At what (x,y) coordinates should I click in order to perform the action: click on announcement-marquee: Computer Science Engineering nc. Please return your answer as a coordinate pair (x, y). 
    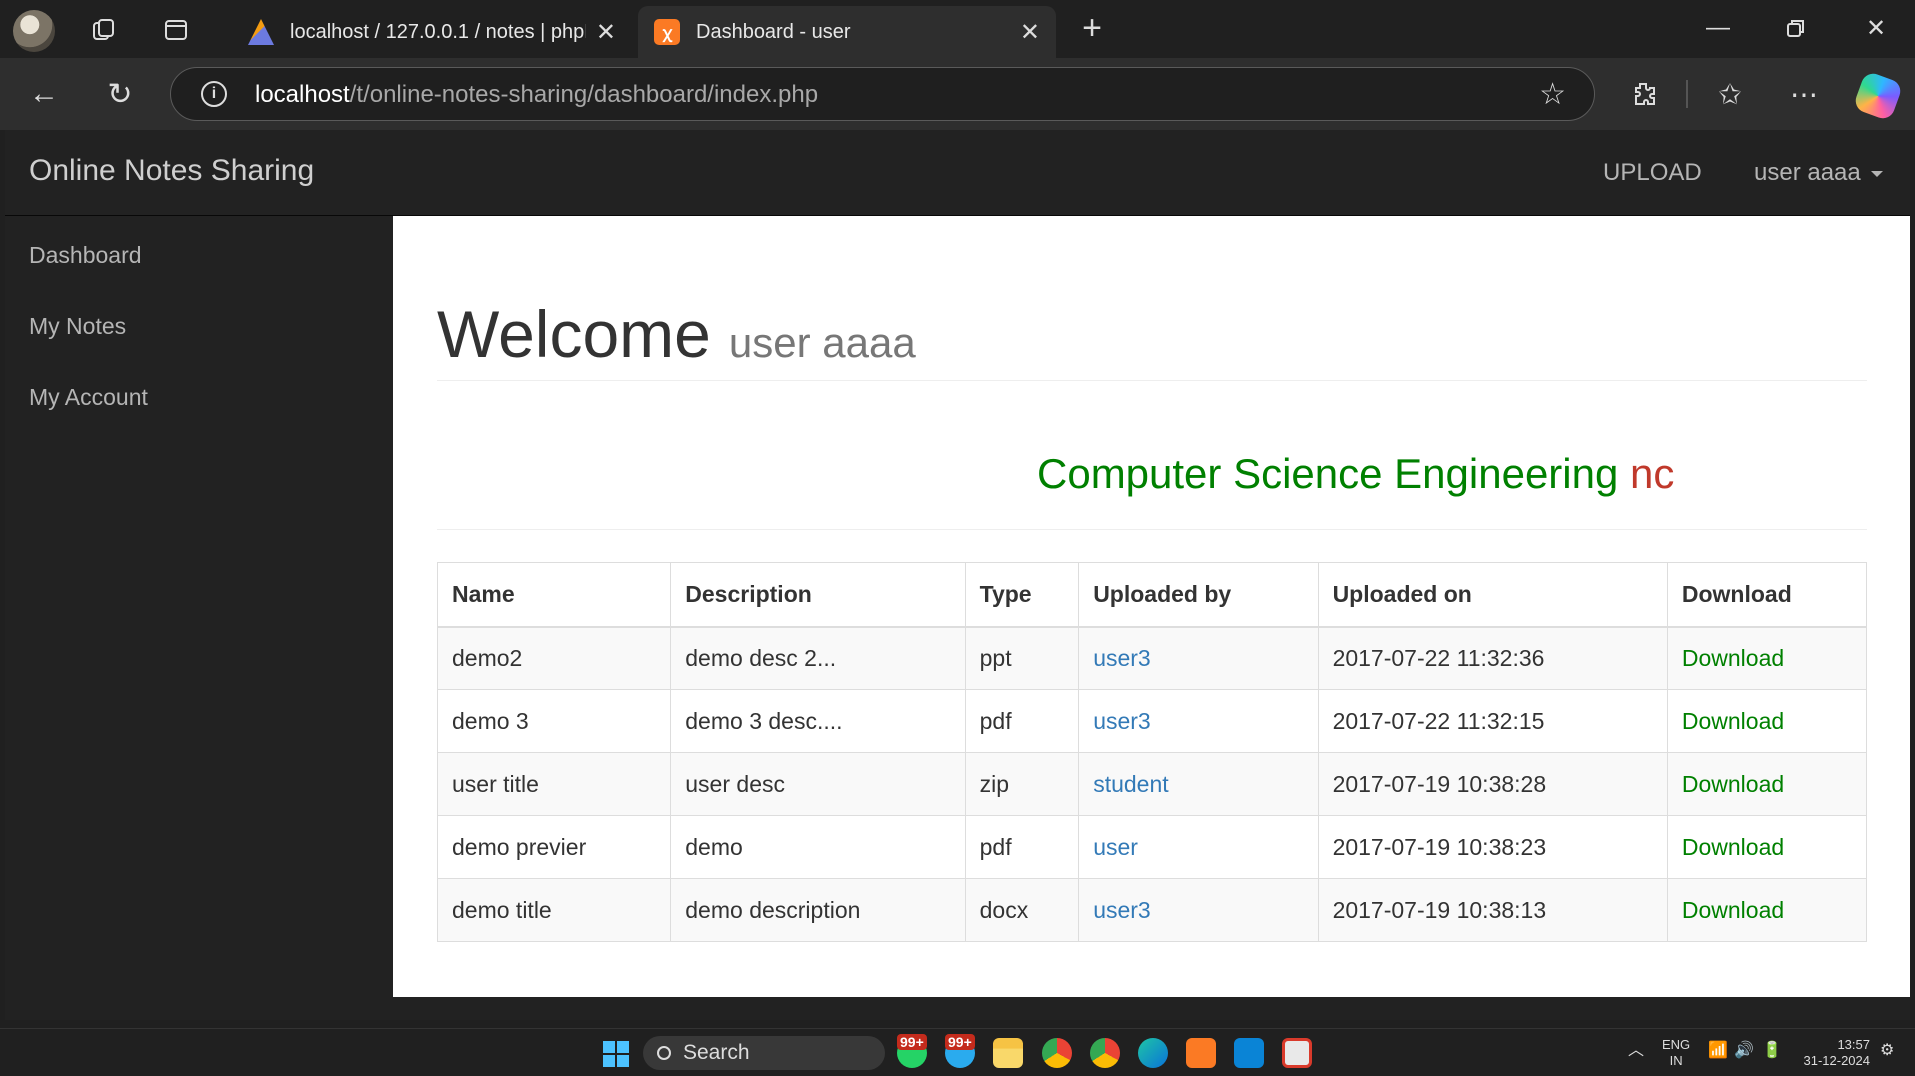
    Looking at the image, I should click on (1152, 480).